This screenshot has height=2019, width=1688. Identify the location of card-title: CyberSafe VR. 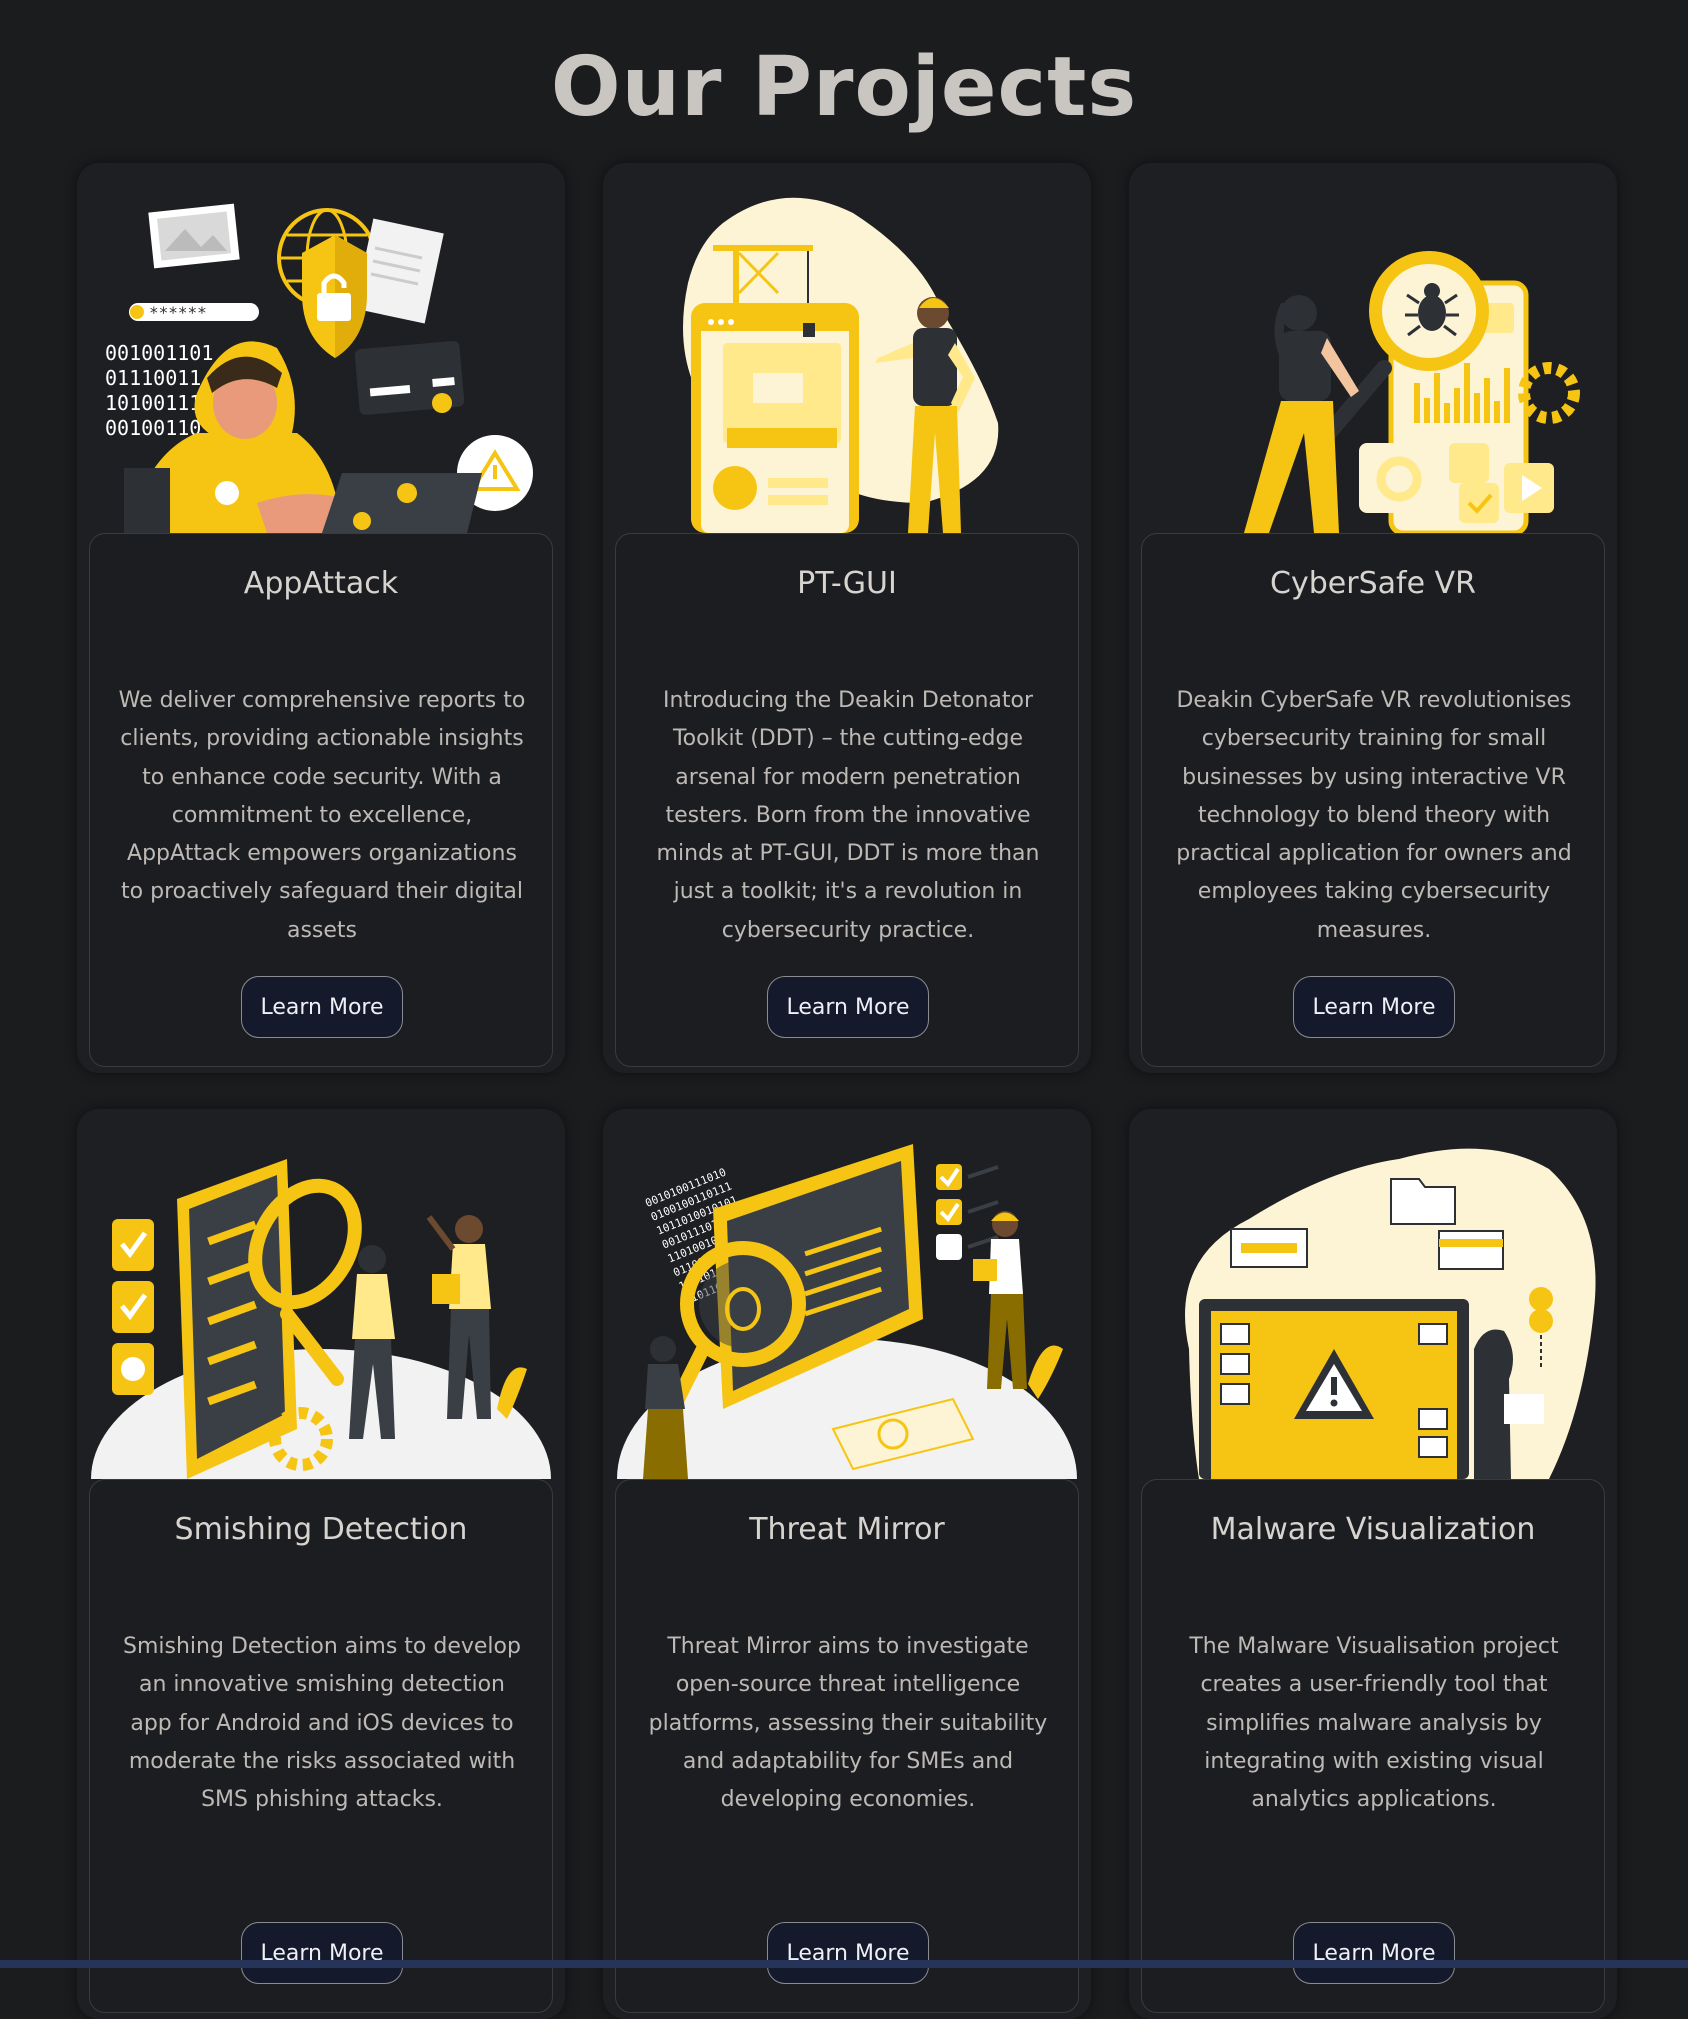
(1373, 583).